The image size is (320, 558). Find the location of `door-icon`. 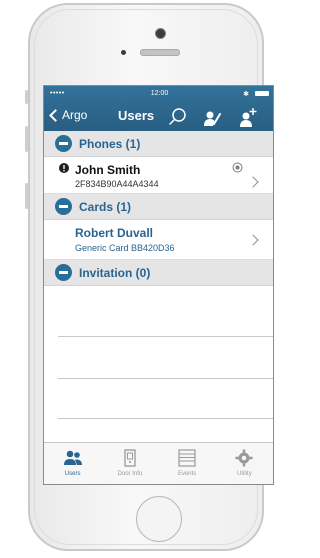

door-icon is located at coordinates (130, 458).